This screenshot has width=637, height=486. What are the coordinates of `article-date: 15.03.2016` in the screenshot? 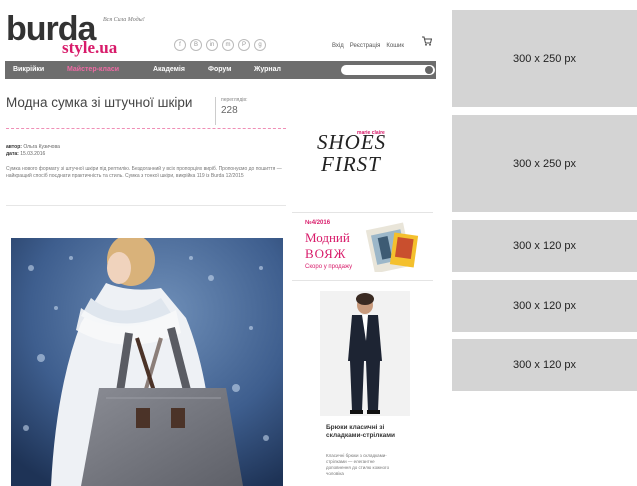 It's located at (33, 154).